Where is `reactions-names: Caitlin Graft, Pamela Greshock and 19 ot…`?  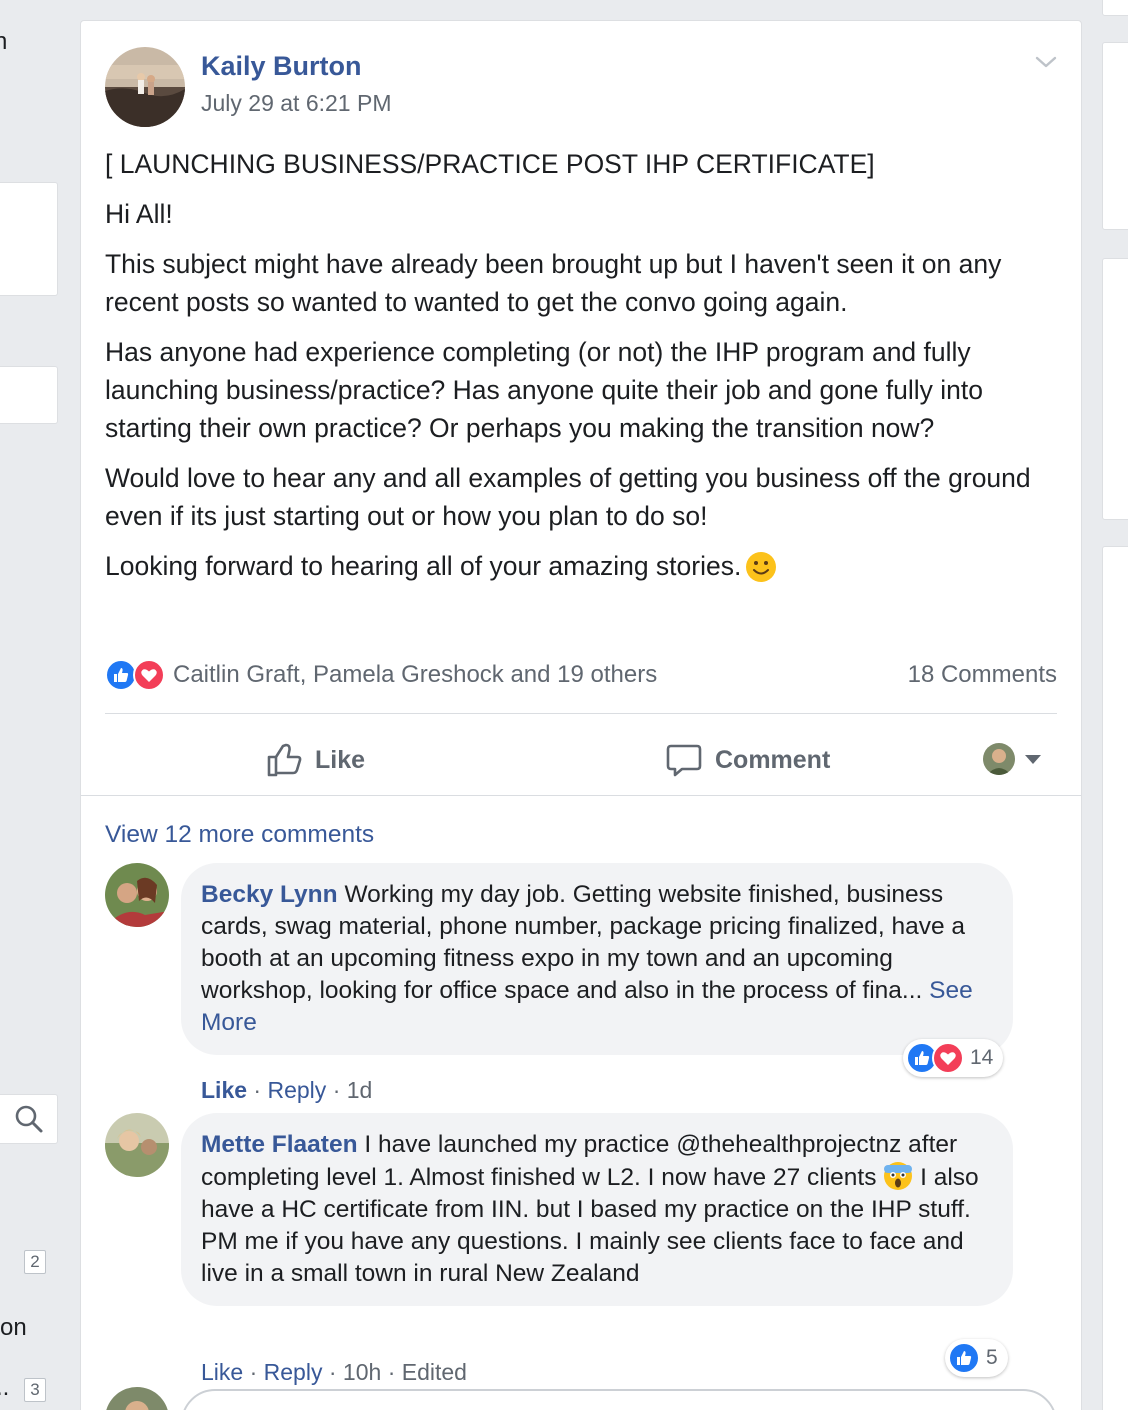
reactions-names: Caitlin Graft, Pamela Greshock and 19 ot… is located at coordinates (415, 675).